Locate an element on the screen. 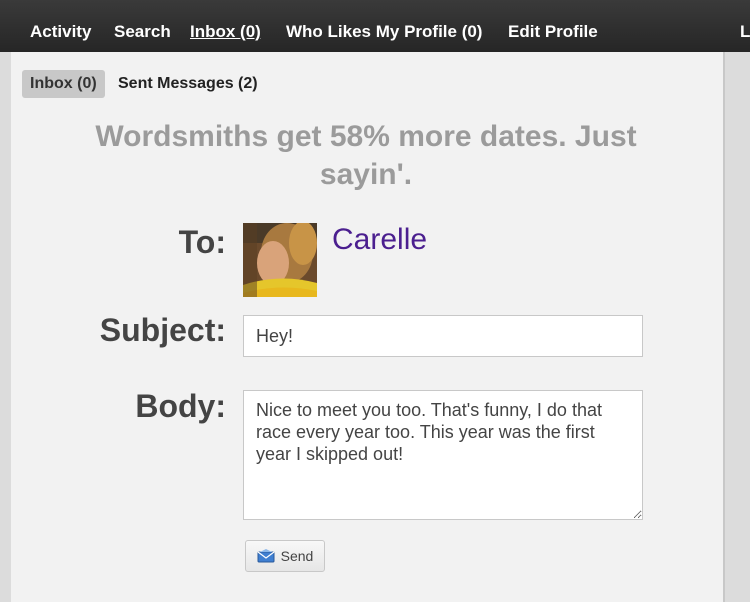  send-label: Send is located at coordinates (297, 556).